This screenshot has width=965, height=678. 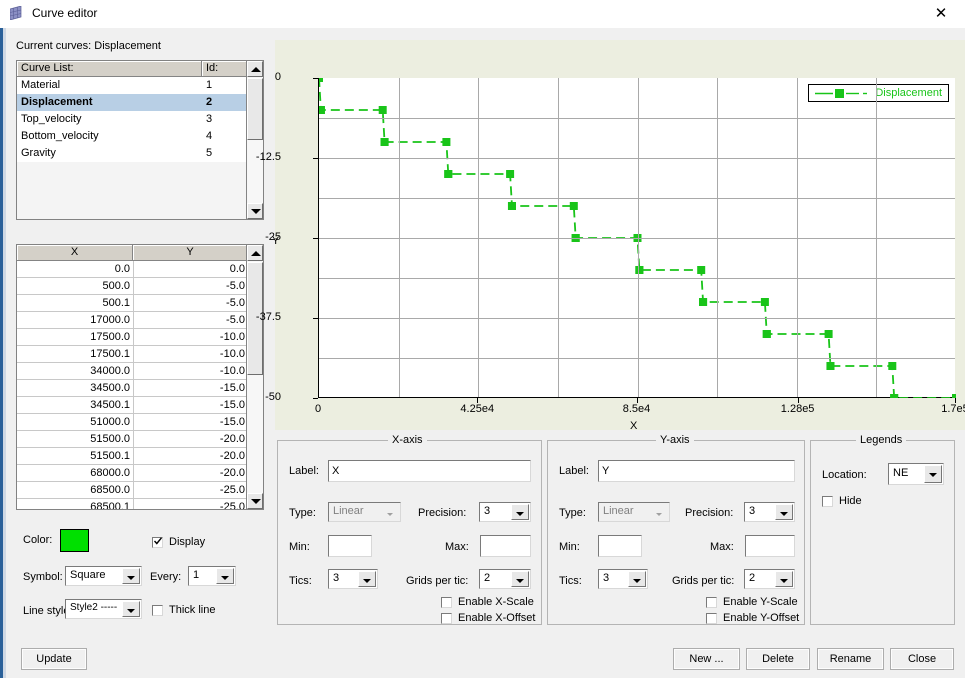 I want to click on curve-list-item: Gravity 5, so click(x=132, y=153).